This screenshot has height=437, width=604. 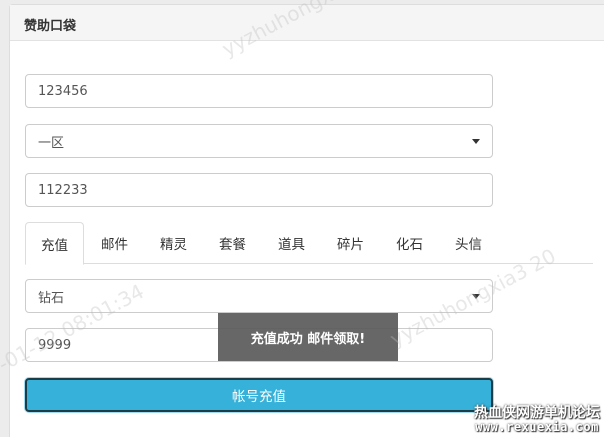 What do you see at coordinates (409, 243) in the screenshot?
I see `tab-fossils: 化石` at bounding box center [409, 243].